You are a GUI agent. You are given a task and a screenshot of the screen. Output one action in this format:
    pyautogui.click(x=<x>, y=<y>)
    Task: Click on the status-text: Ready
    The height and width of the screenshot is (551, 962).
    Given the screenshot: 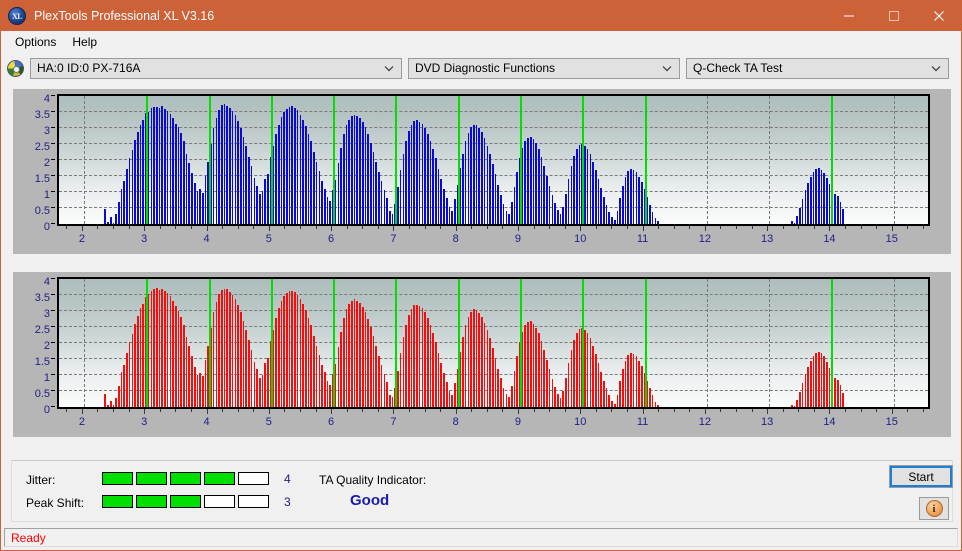 What is the action you would take?
    pyautogui.click(x=28, y=537)
    